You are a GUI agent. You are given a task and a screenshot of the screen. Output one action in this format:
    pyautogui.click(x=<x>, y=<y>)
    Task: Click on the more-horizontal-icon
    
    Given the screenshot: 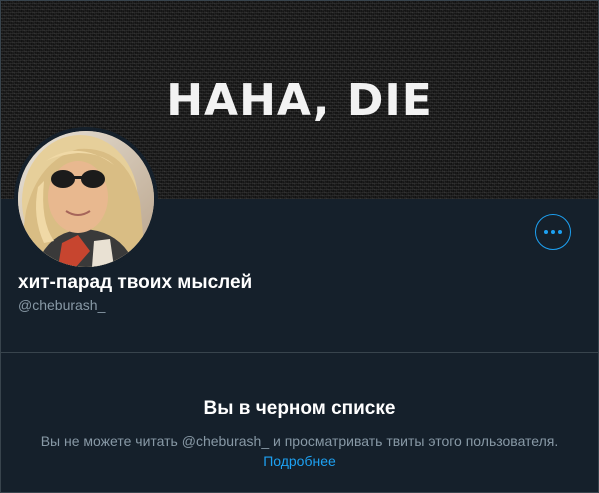 What is the action you would take?
    pyautogui.click(x=553, y=232)
    